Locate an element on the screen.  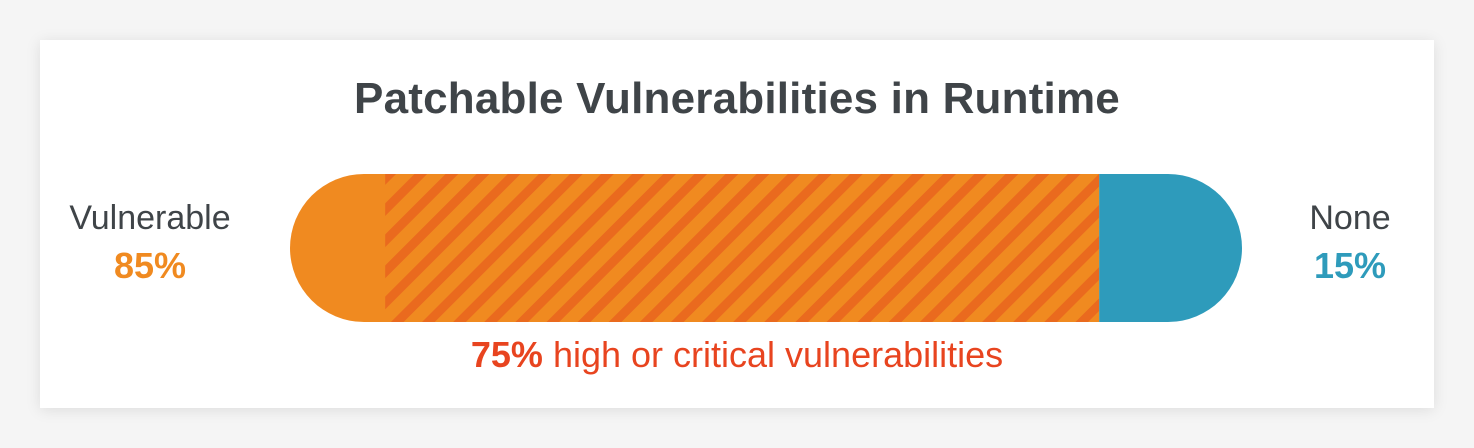
none-summary: None 15% is located at coordinates (1350, 246).